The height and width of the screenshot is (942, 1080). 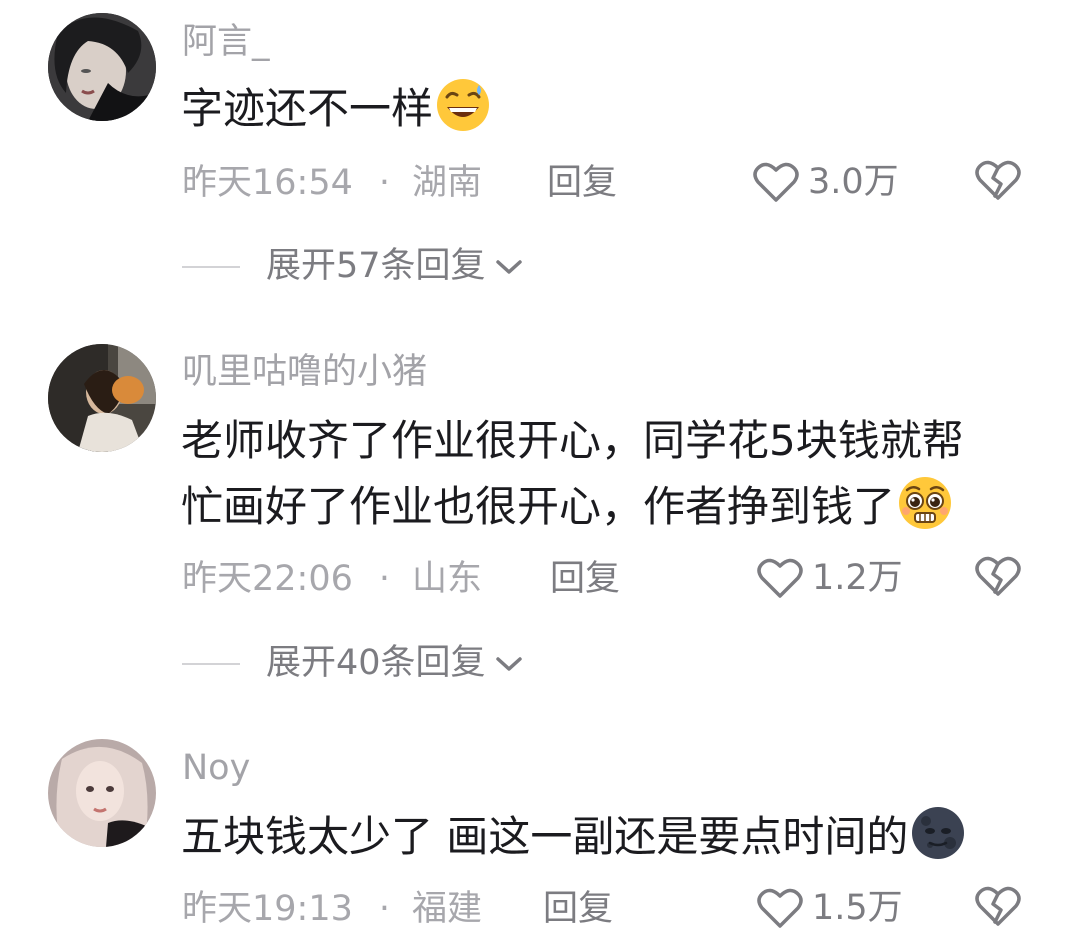 What do you see at coordinates (578, 909) in the screenshot?
I see `reply-button: 回复` at bounding box center [578, 909].